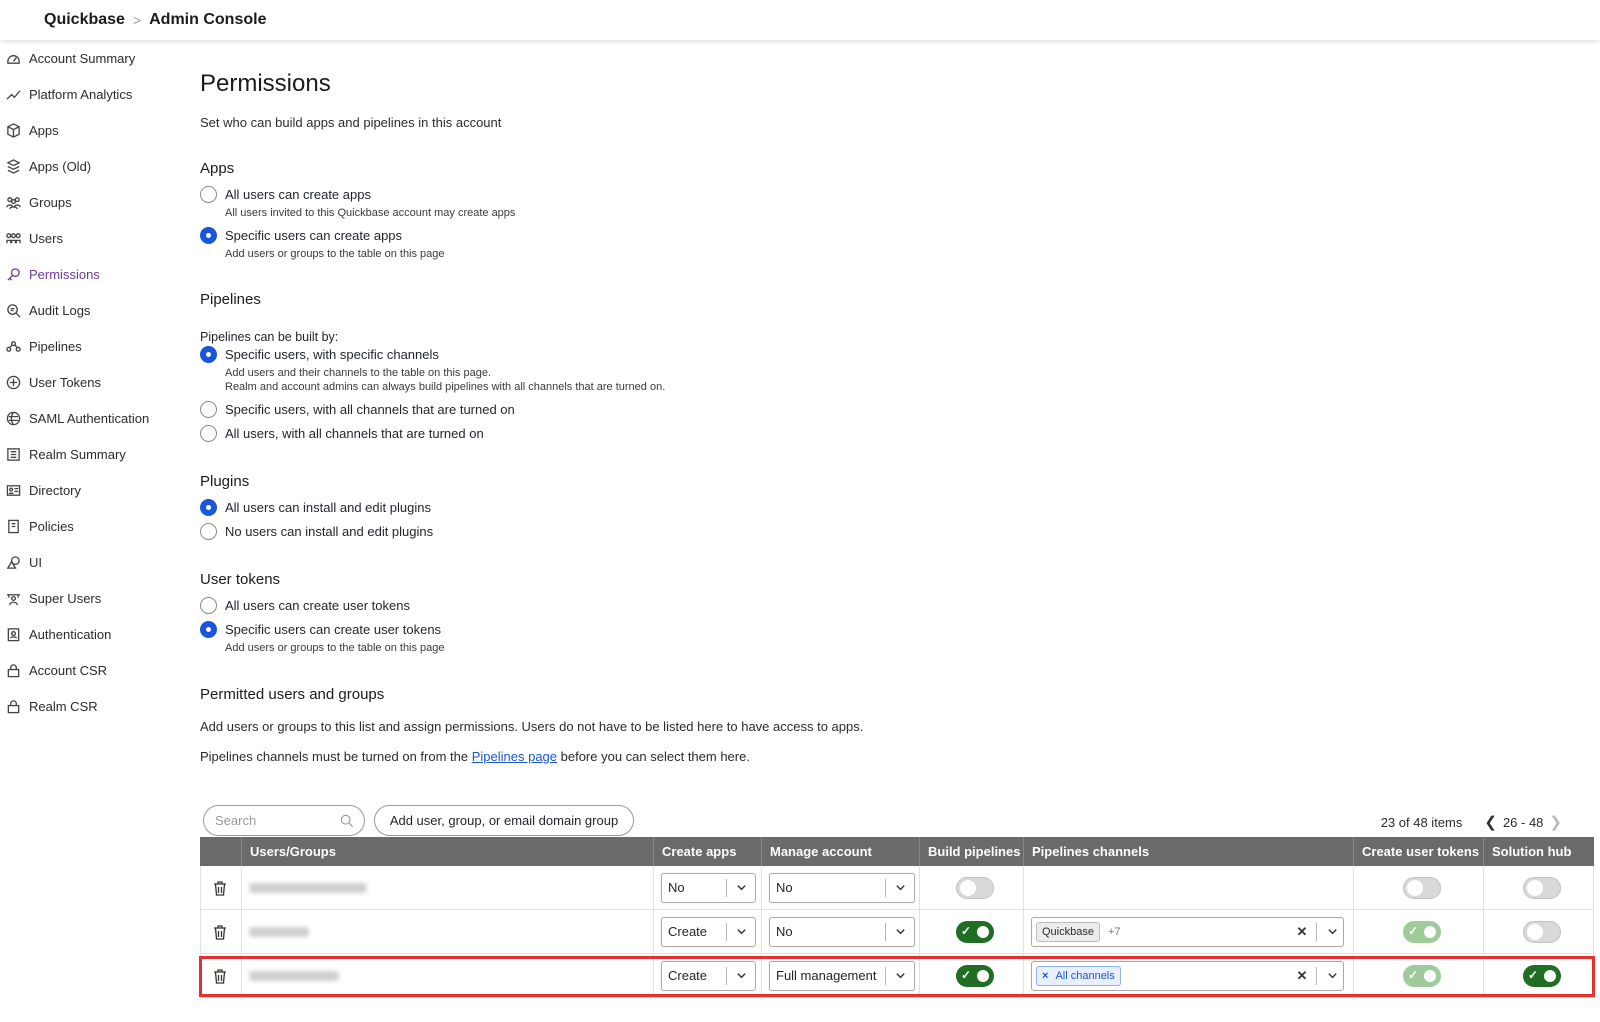 The height and width of the screenshot is (1022, 1600). I want to click on sidebar-item-audit-logs: Audit Logs, so click(90, 310).